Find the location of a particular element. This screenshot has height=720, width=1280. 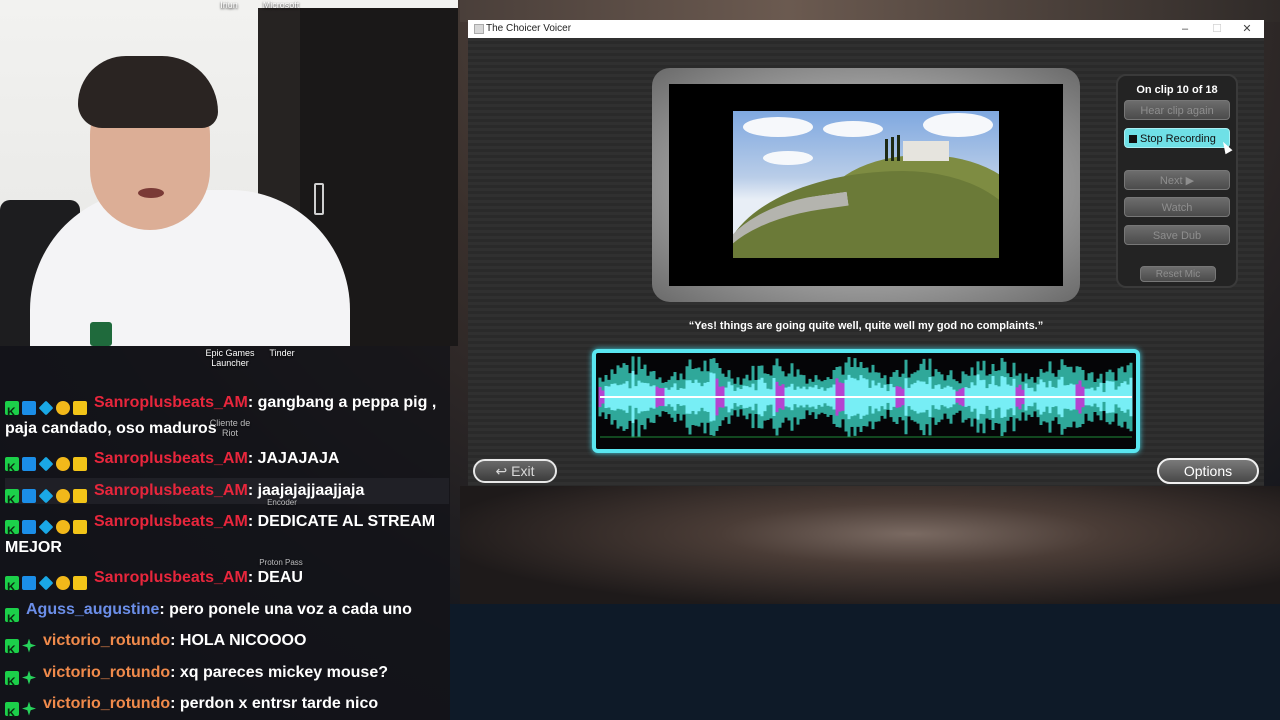

chat-text: : DEAU is located at coordinates (275, 577).